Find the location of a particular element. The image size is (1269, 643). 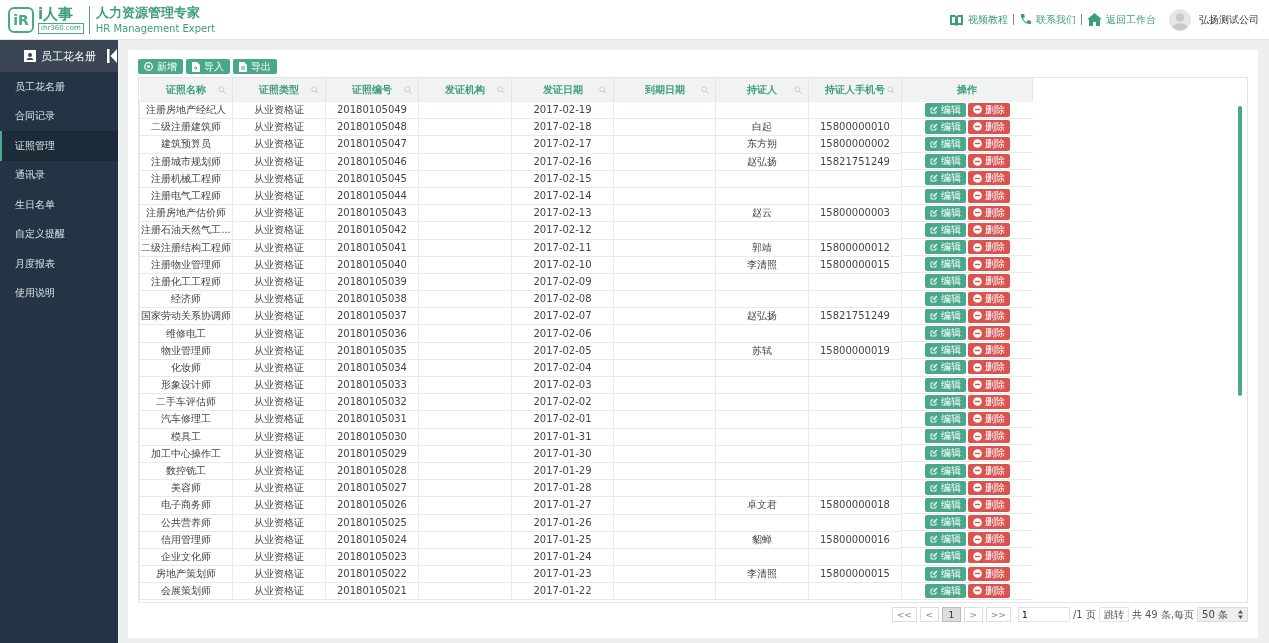

sidebar-item: 月度报表 is located at coordinates (59, 264).